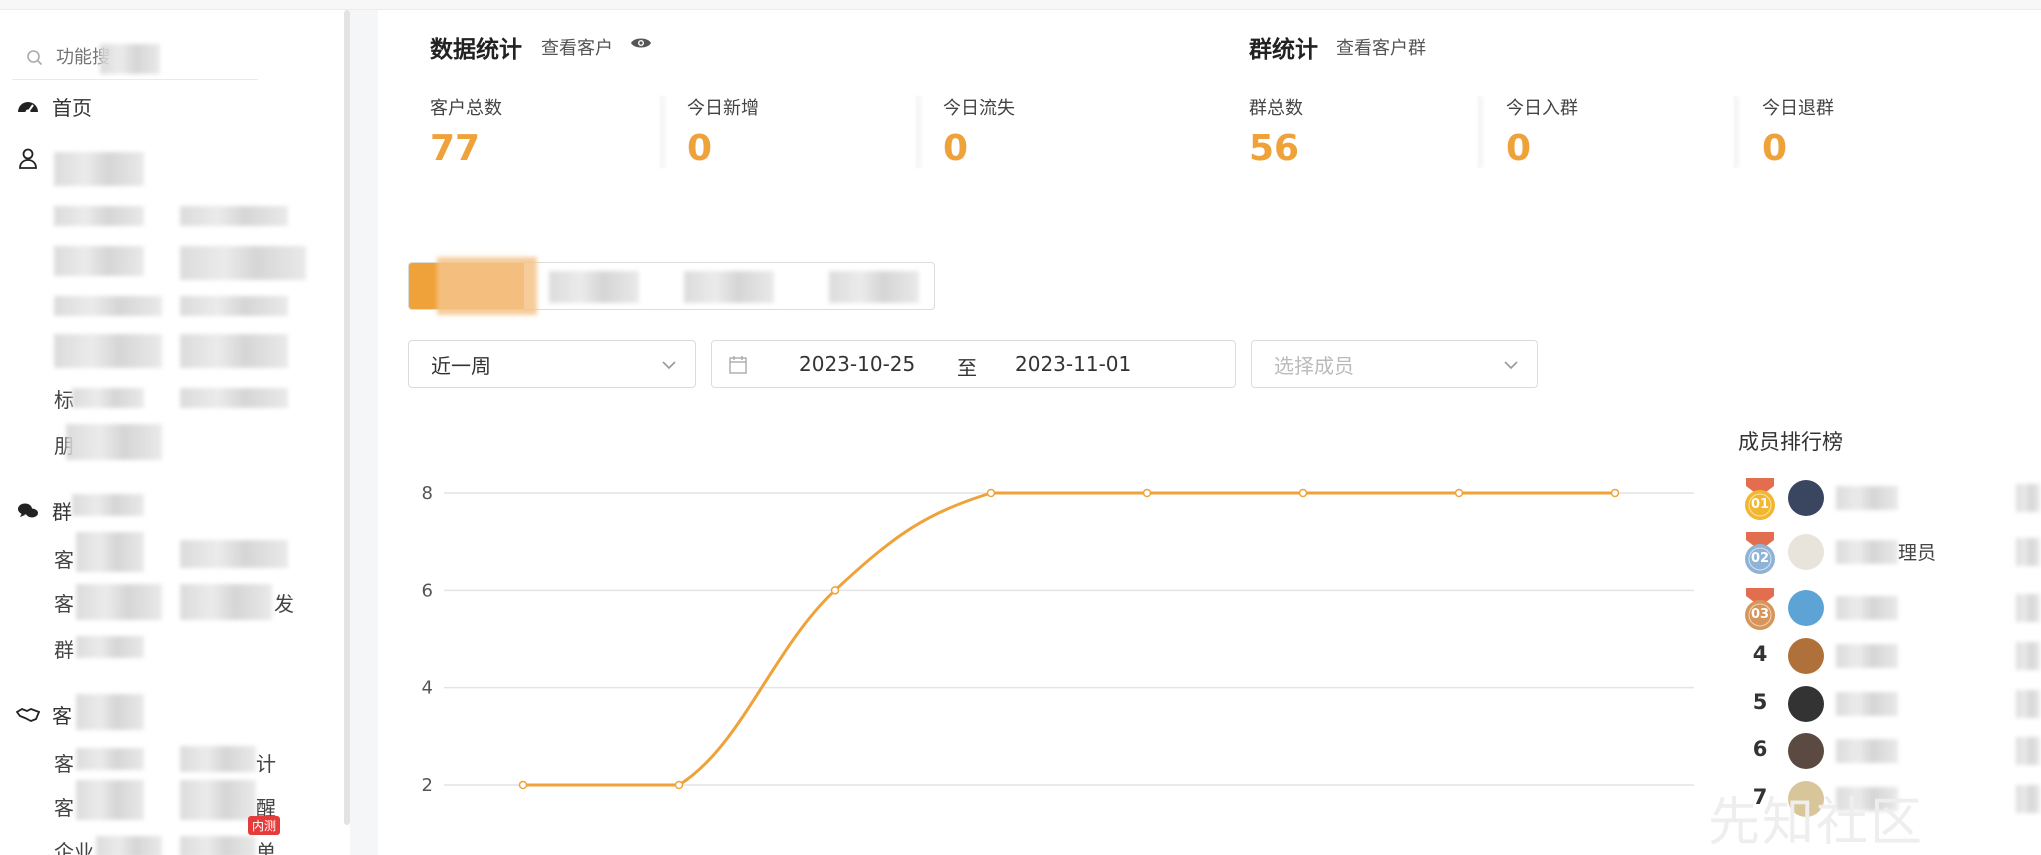  What do you see at coordinates (1760, 749) in the screenshot?
I see `rank-number: 6` at bounding box center [1760, 749].